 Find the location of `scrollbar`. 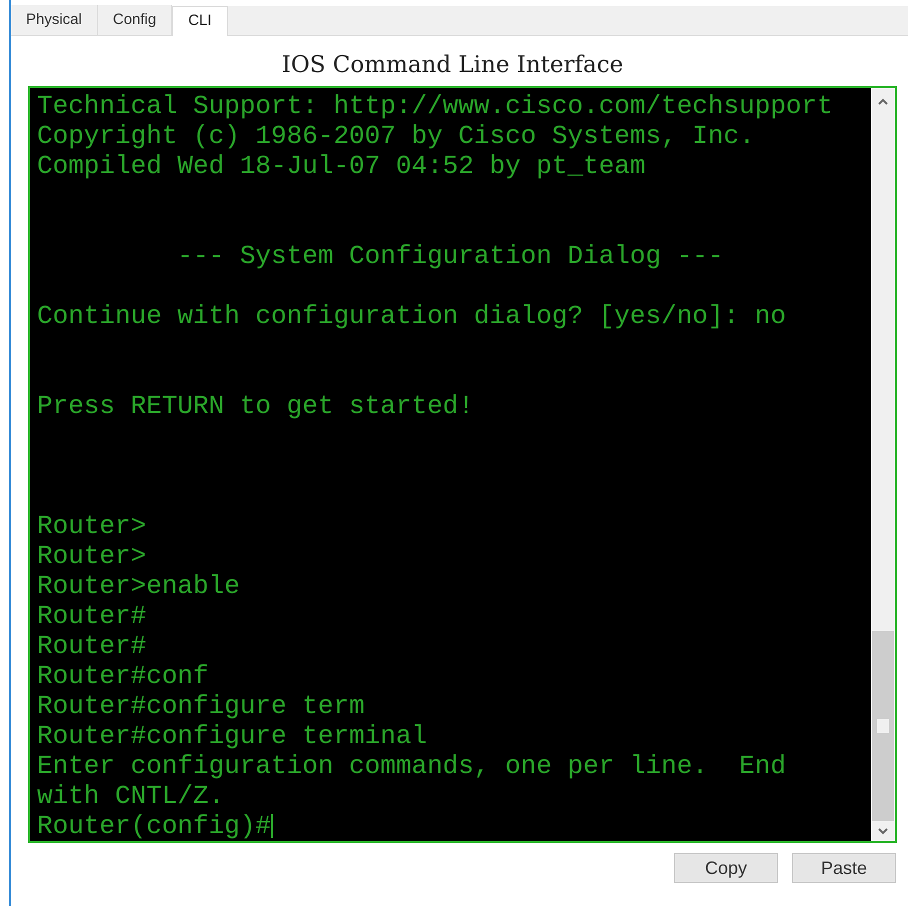

scrollbar is located at coordinates (883, 464).